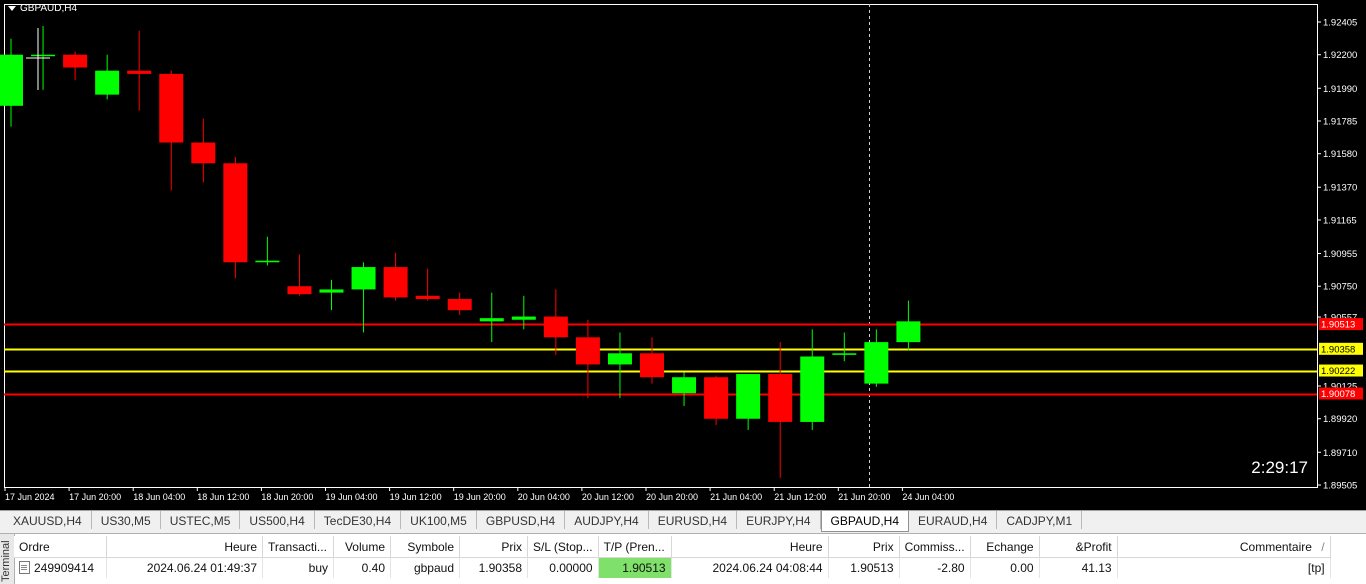 This screenshot has height=584, width=1366. I want to click on cell-ordre: 249909414, so click(60, 567).